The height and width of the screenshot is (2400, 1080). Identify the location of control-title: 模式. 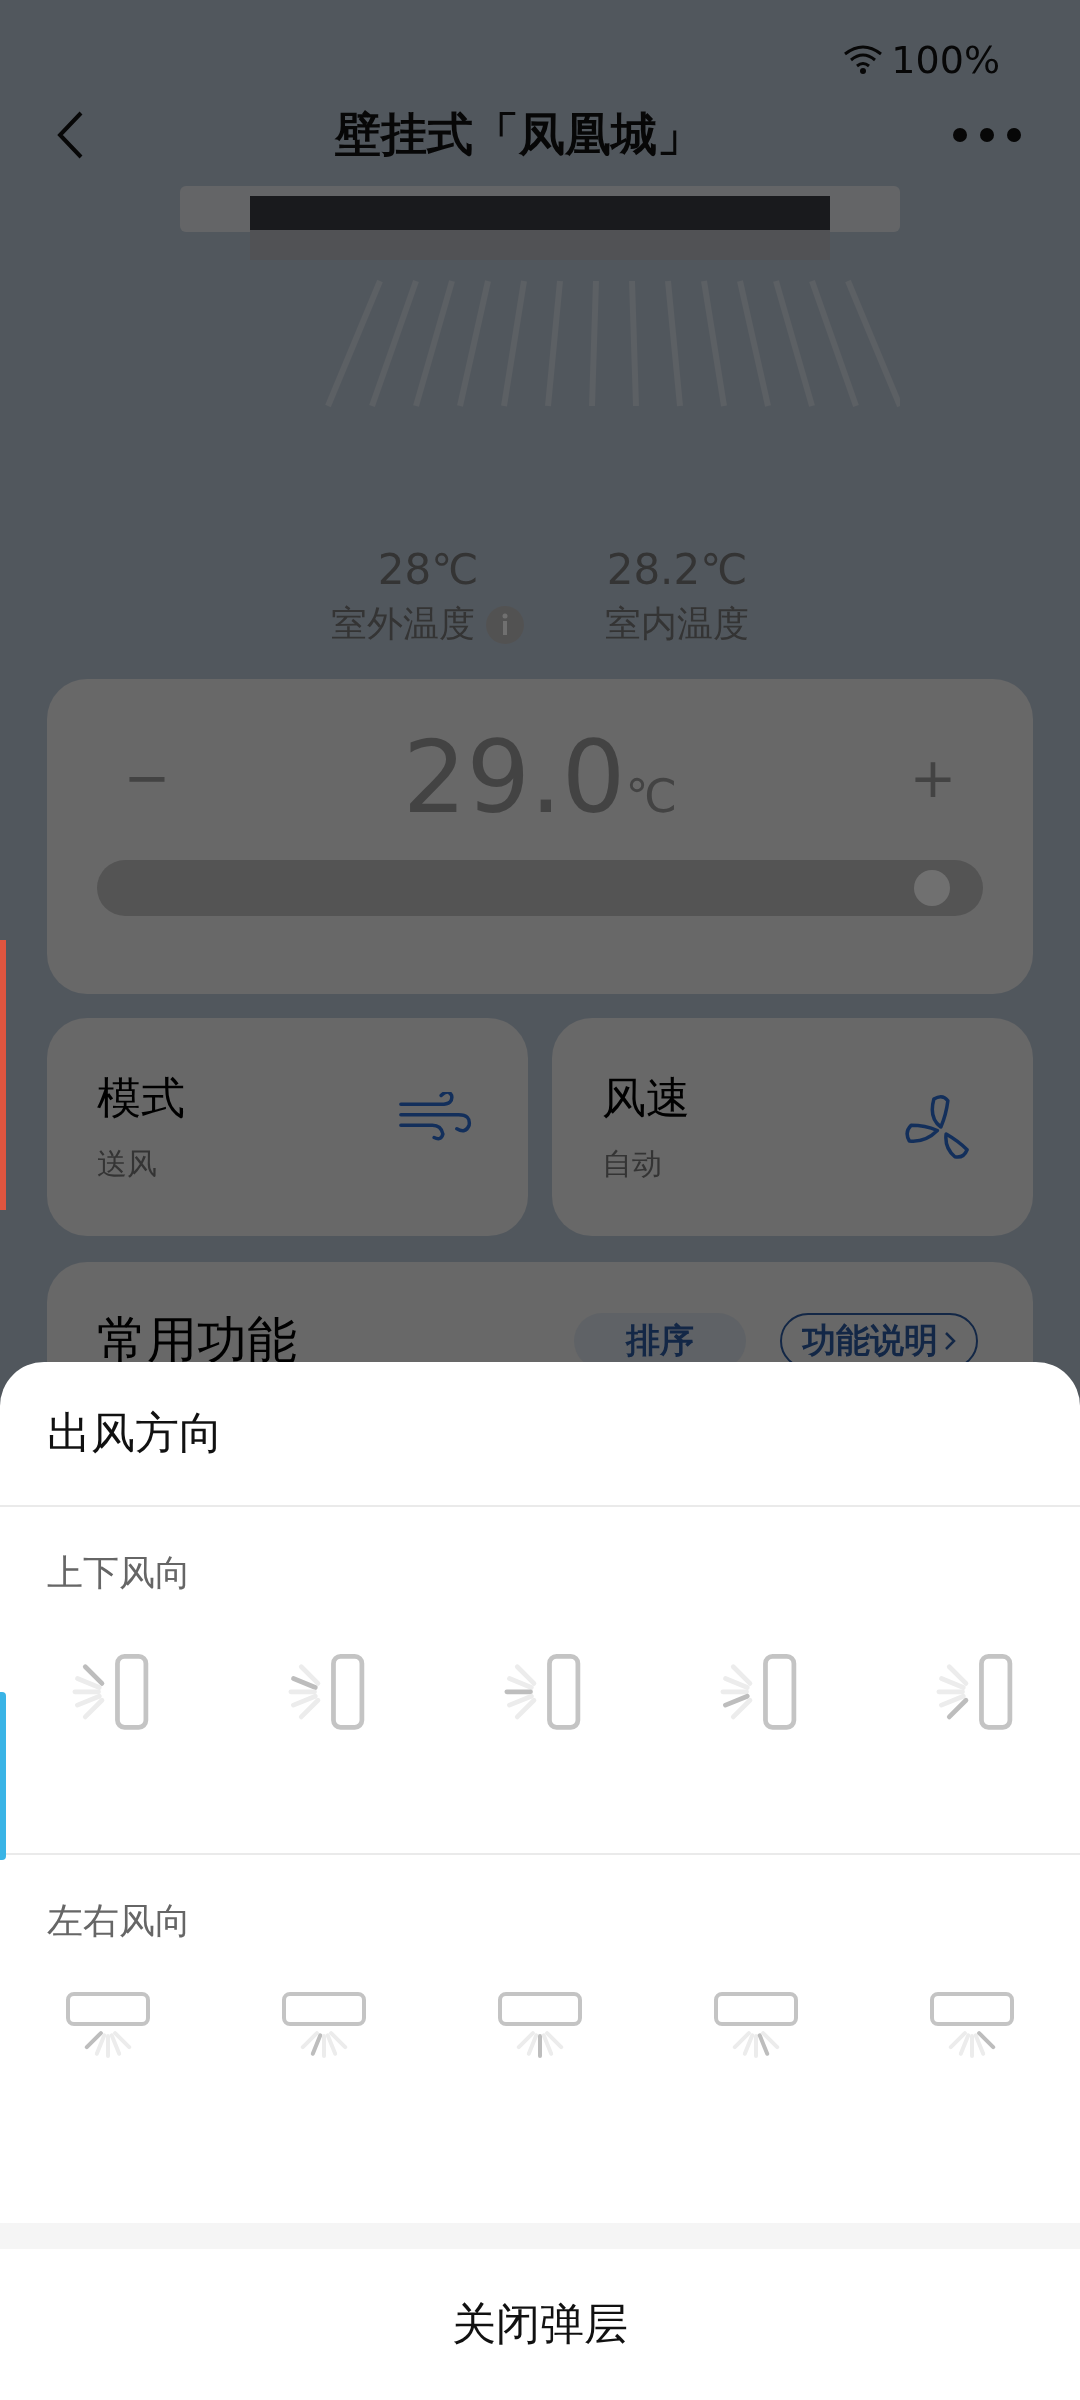
(141, 1098).